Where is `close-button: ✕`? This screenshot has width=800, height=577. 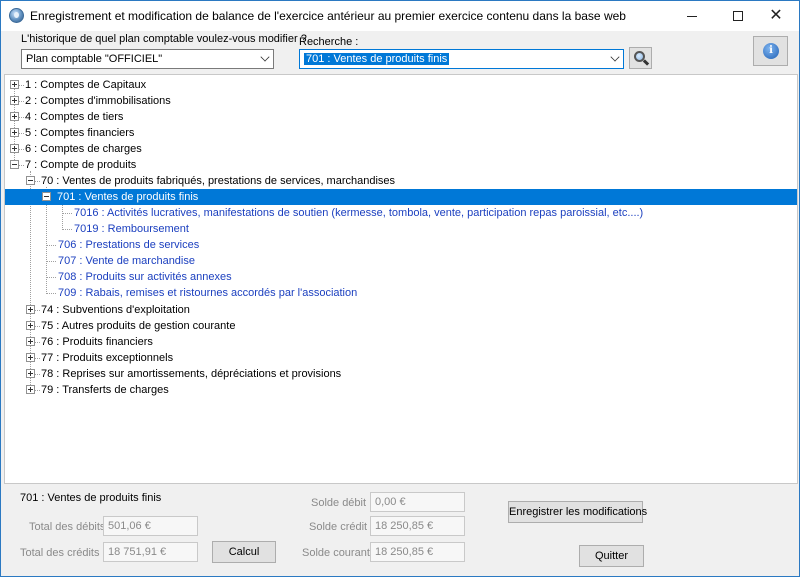
close-button: ✕ is located at coordinates (776, 16).